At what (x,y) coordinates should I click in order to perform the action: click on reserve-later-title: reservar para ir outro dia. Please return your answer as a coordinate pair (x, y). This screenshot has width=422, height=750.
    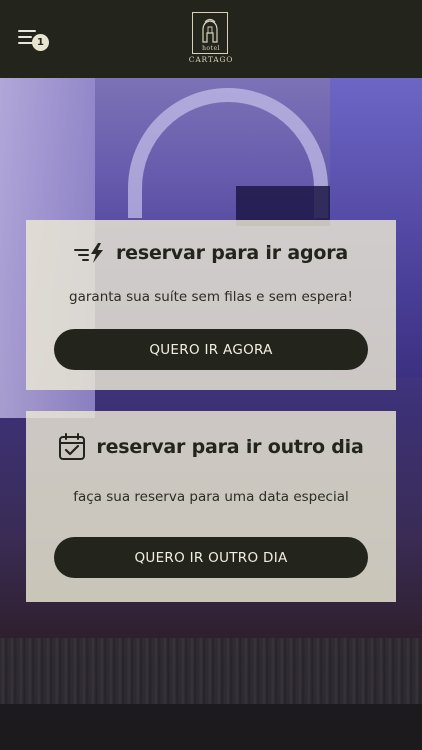
    Looking at the image, I should click on (230, 447).